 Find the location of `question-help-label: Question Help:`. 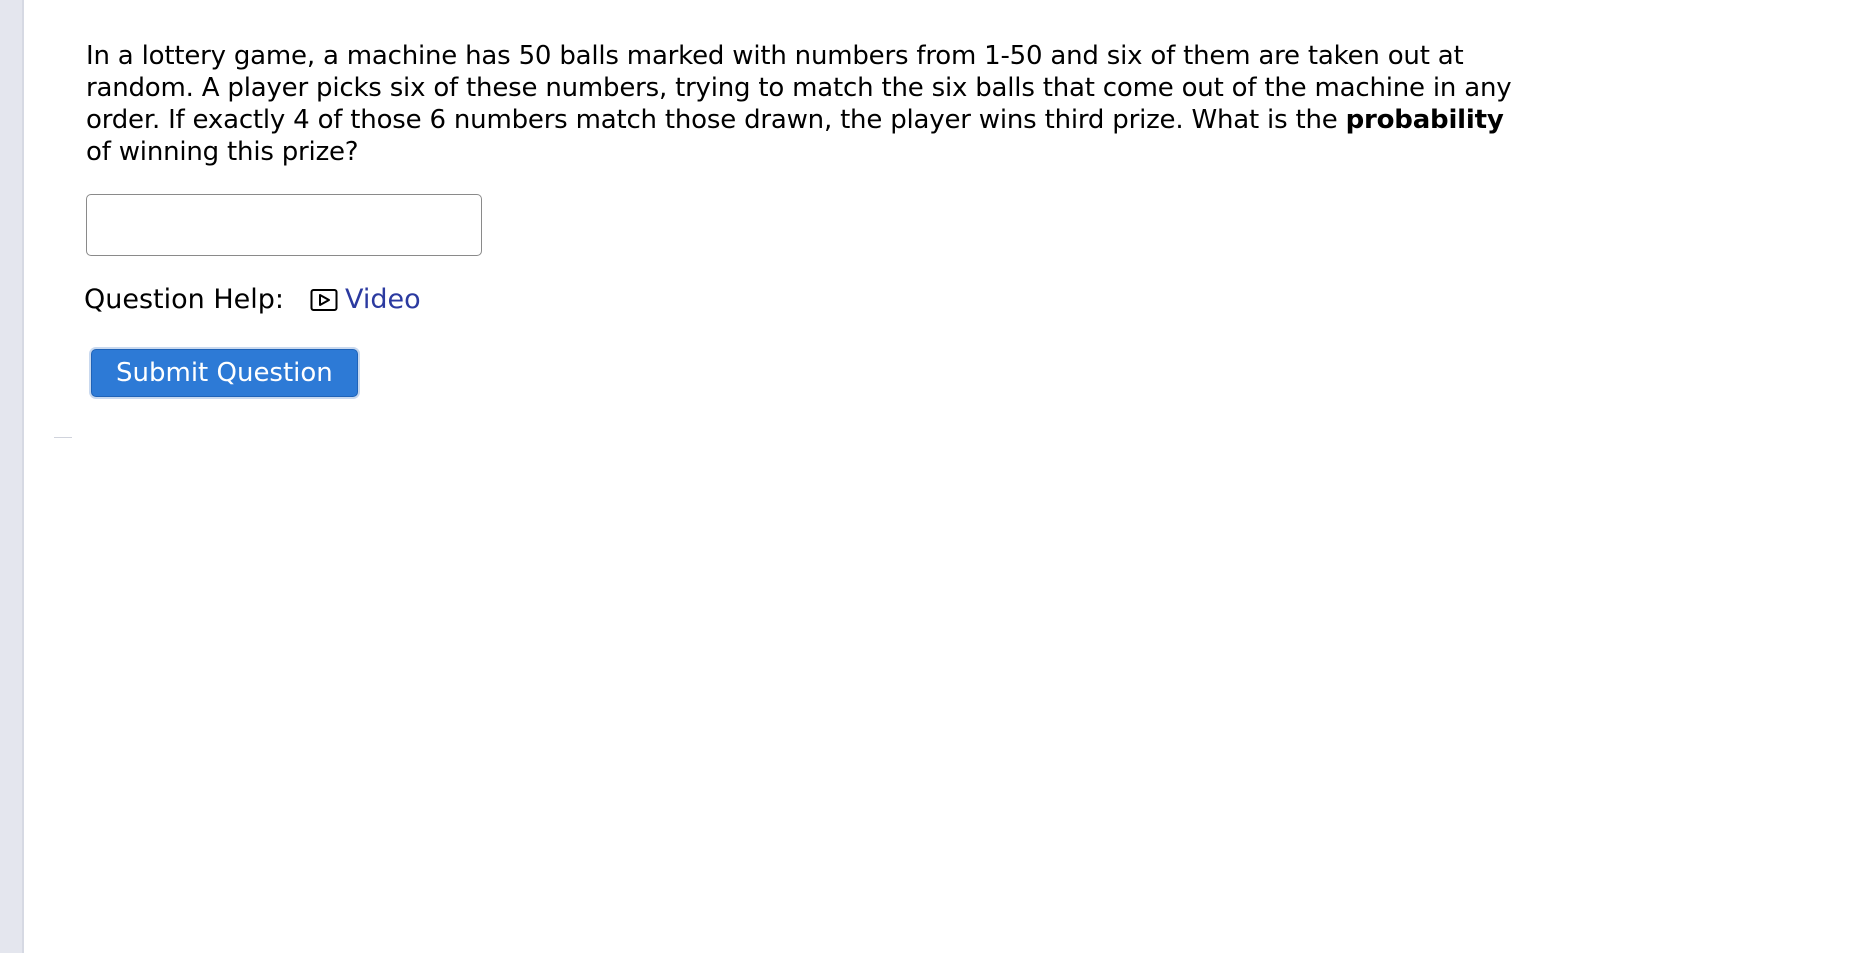

question-help-label: Question Help: is located at coordinates (184, 299).